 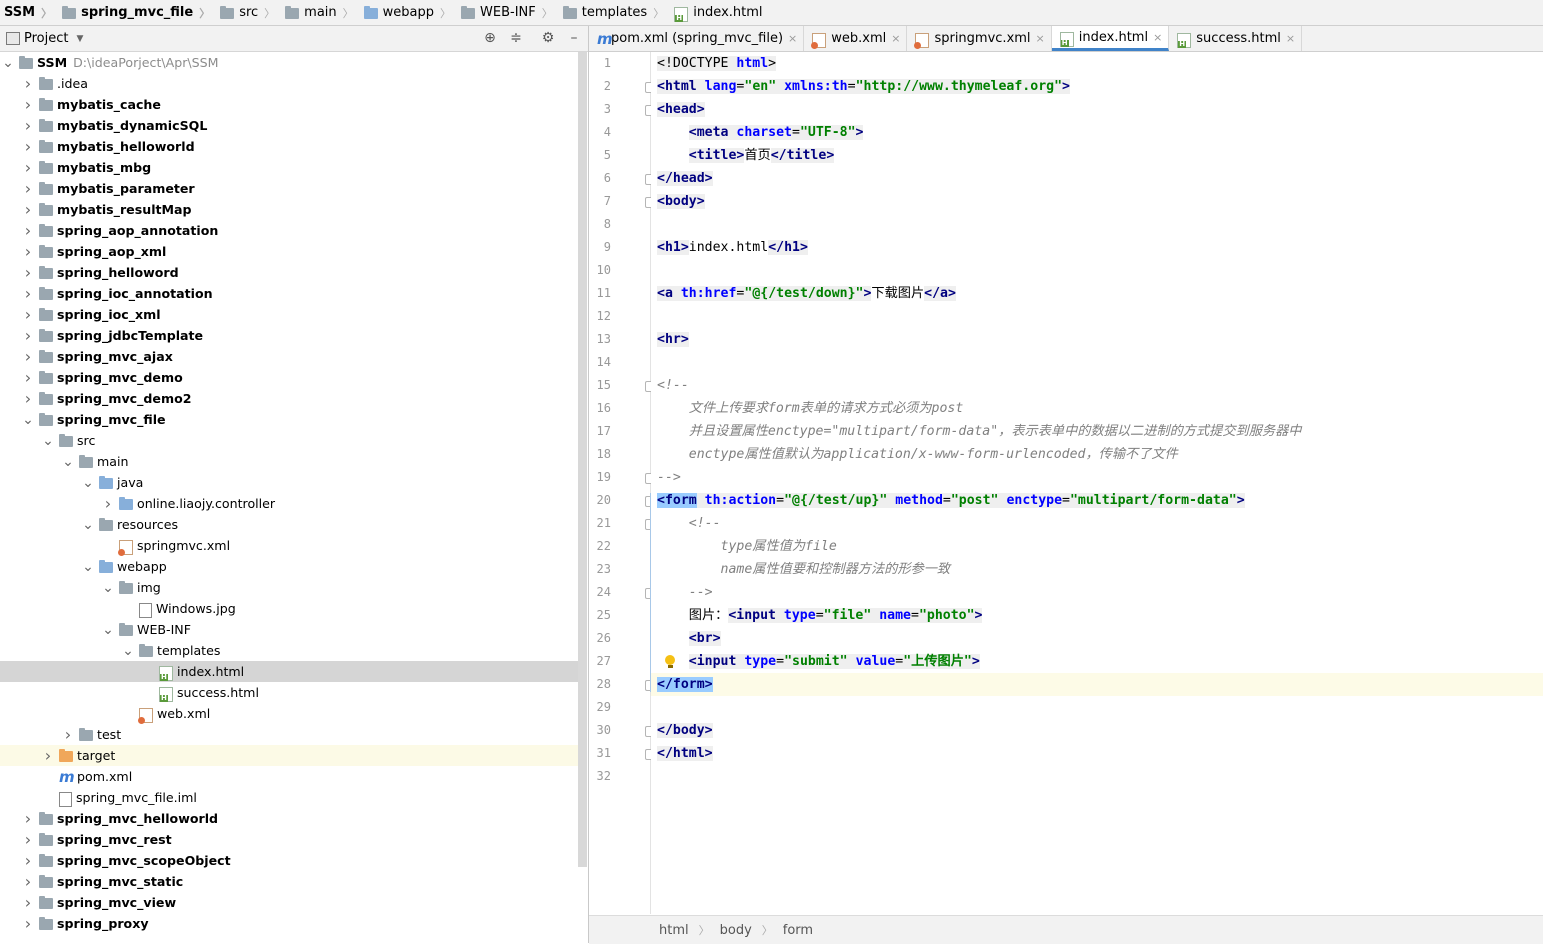 What do you see at coordinates (79, 39) in the screenshot?
I see `chevron-down-icon: ▼` at bounding box center [79, 39].